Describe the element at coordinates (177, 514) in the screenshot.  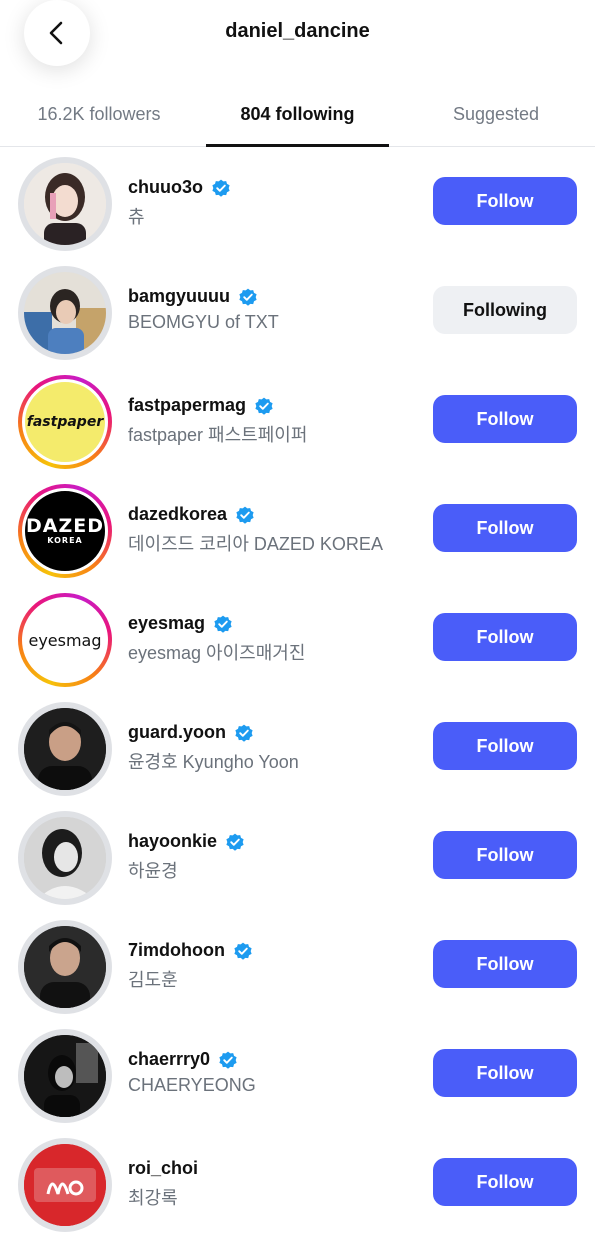
I see `username: dazedkorea` at that location.